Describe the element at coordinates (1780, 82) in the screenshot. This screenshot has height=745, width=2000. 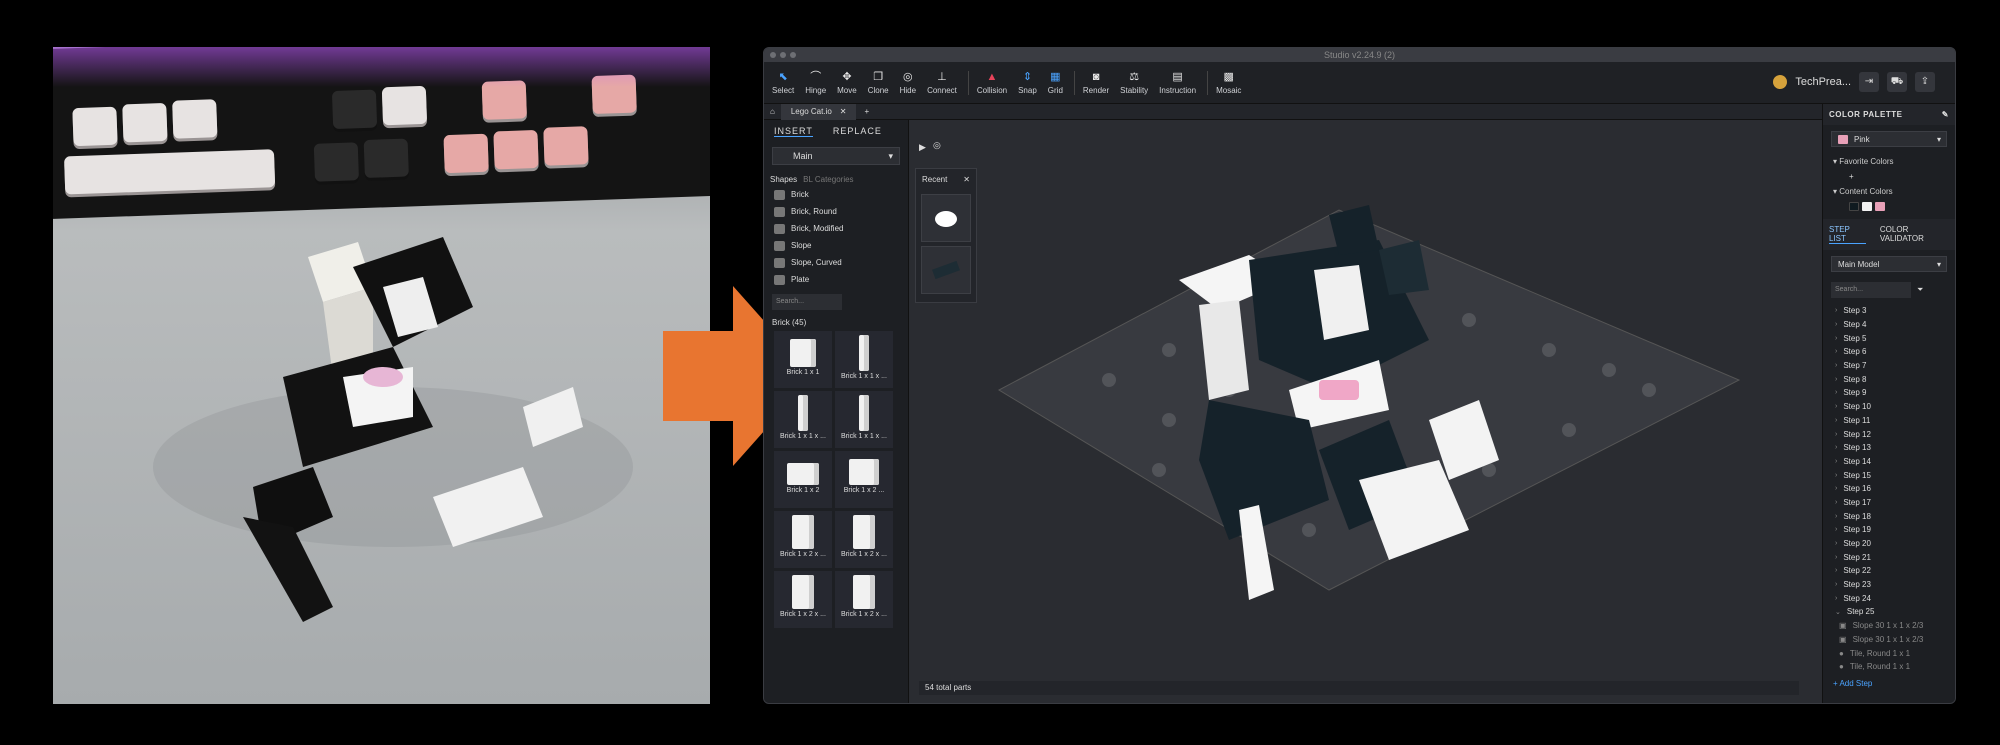
I see `avatar` at that location.